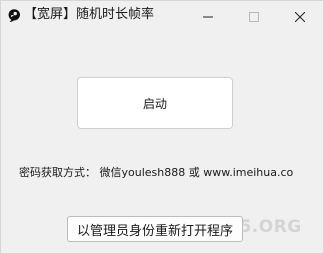 Image resolution: width=324 pixels, height=254 pixels. What do you see at coordinates (156, 172) in the screenshot?
I see `password-info-text: 密码获取方式： 微信youlesh888 或 www.imeihua.co` at bounding box center [156, 172].